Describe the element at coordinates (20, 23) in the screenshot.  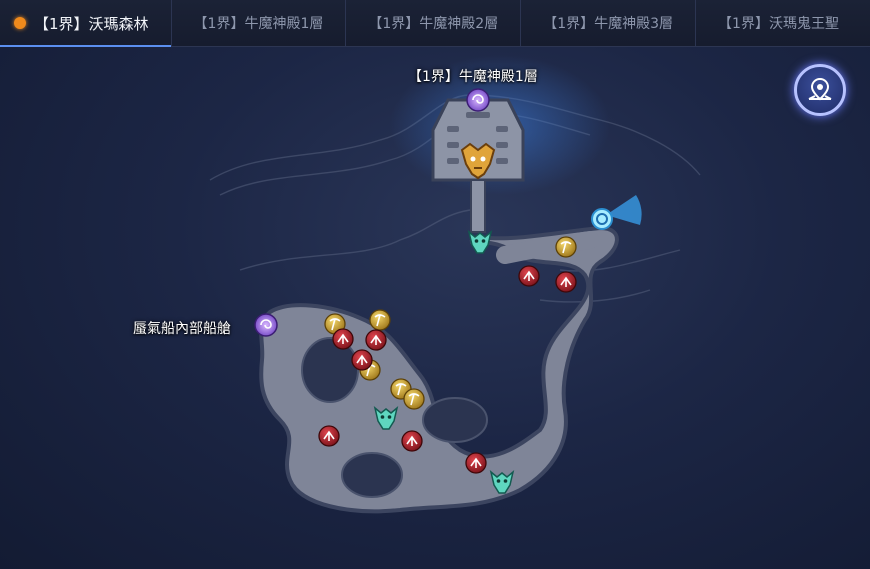
I see `active-indicator-icon` at that location.